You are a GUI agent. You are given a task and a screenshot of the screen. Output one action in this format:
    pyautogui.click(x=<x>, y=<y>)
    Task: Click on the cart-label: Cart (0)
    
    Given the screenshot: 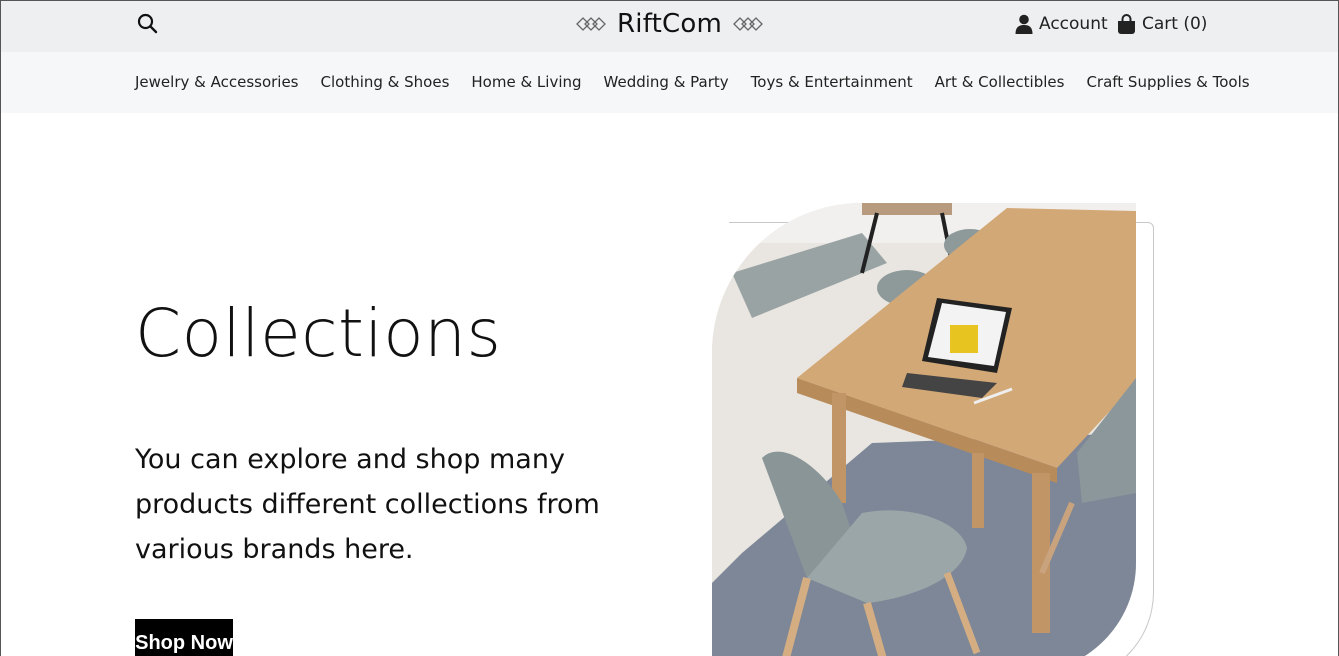 What is the action you would take?
    pyautogui.click(x=1175, y=24)
    